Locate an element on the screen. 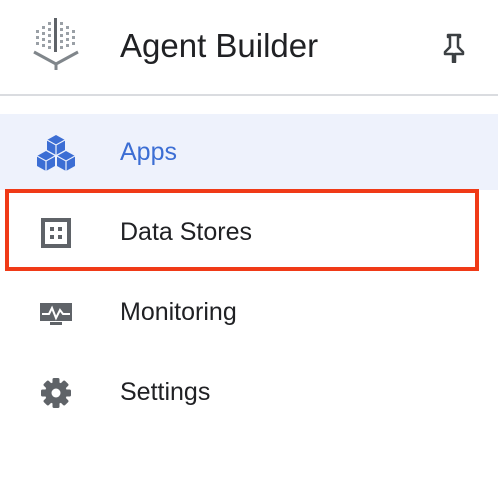 The image size is (498, 488). gear-icon is located at coordinates (56, 393).